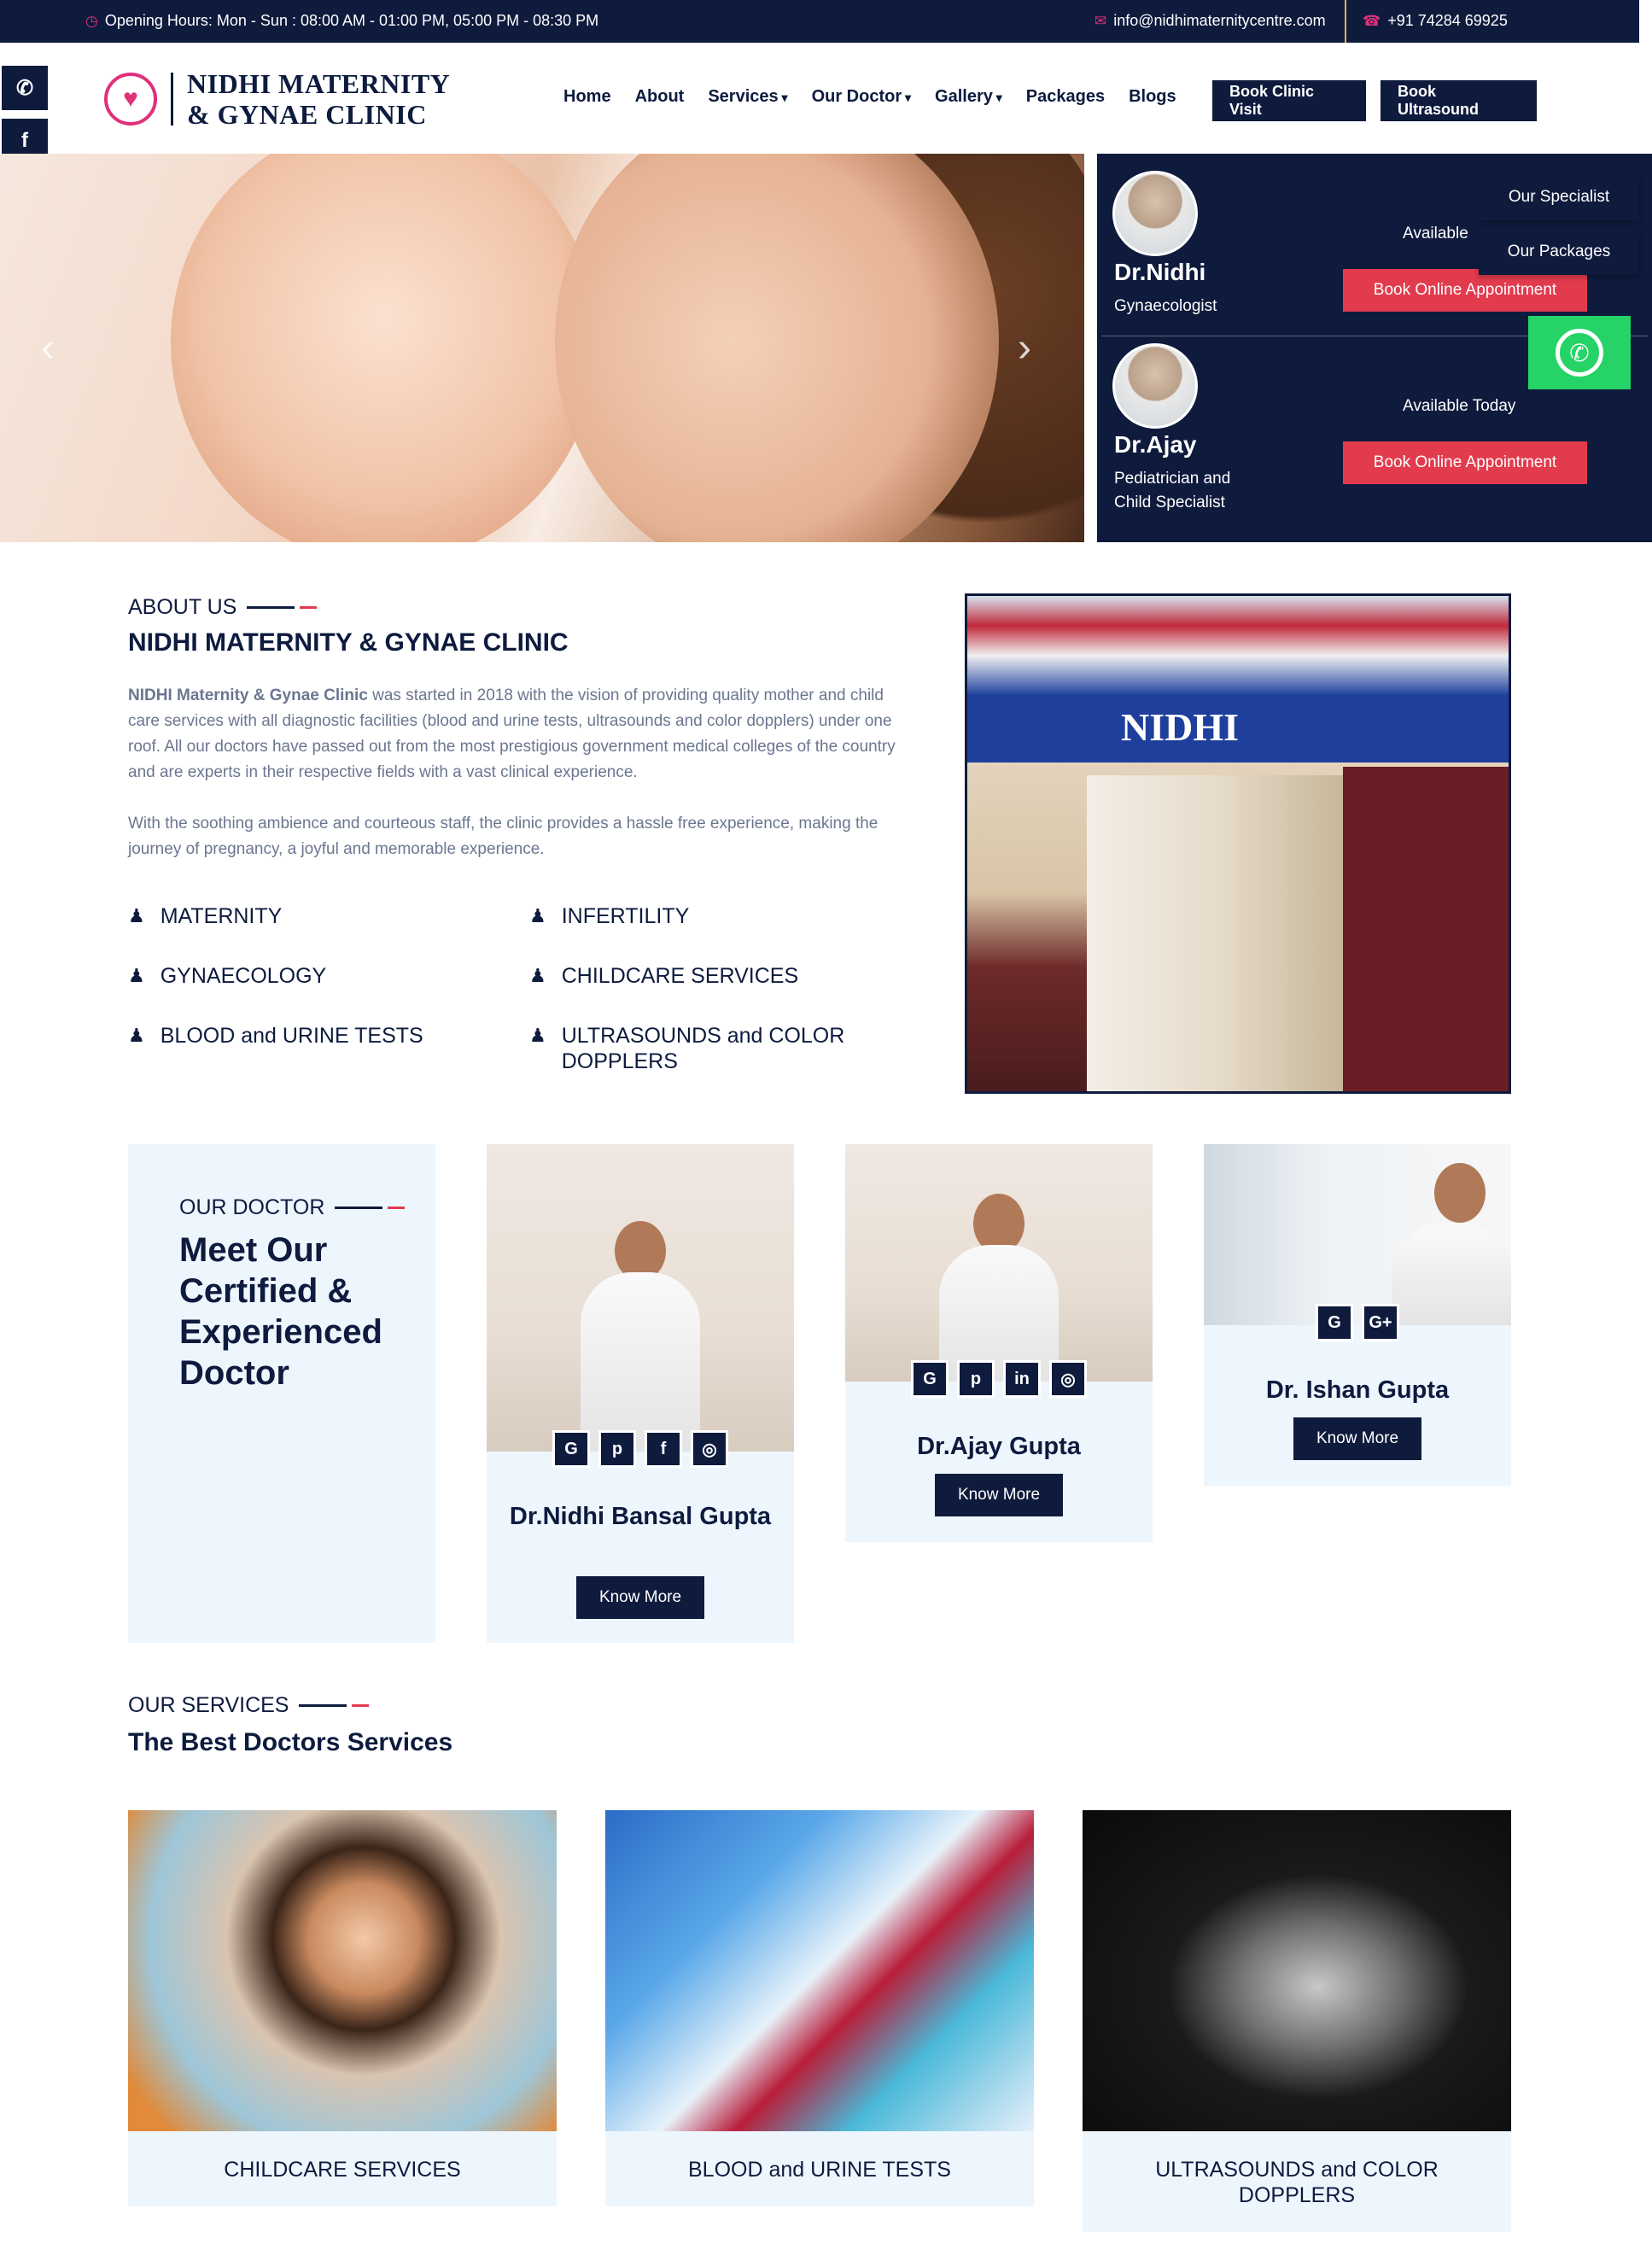 The width and height of the screenshot is (1652, 2267). Describe the element at coordinates (640, 1449) in the screenshot. I see `doctor-social-icons: G p f ◎` at that location.